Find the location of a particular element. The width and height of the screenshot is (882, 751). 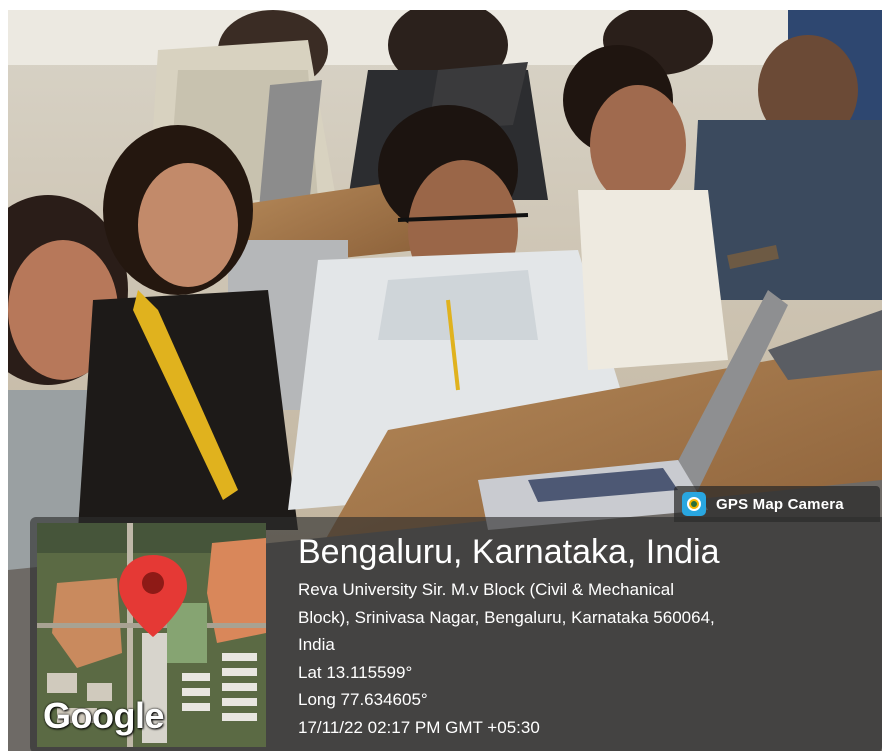

gps-map-camera-icon is located at coordinates (694, 504).